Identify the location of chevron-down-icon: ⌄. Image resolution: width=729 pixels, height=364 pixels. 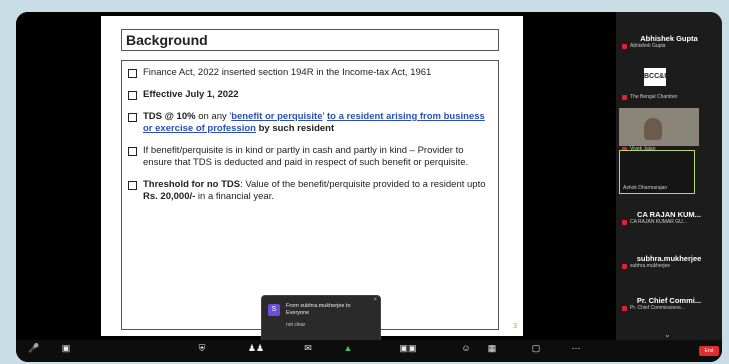
(668, 334).